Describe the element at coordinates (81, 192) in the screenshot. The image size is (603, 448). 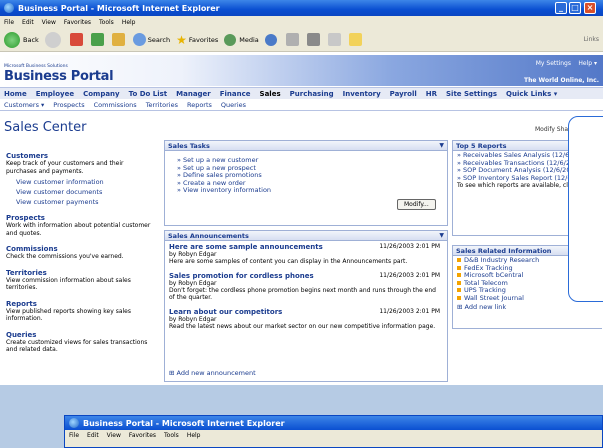
I see `view-customer-documents-link: View customer documents` at that location.